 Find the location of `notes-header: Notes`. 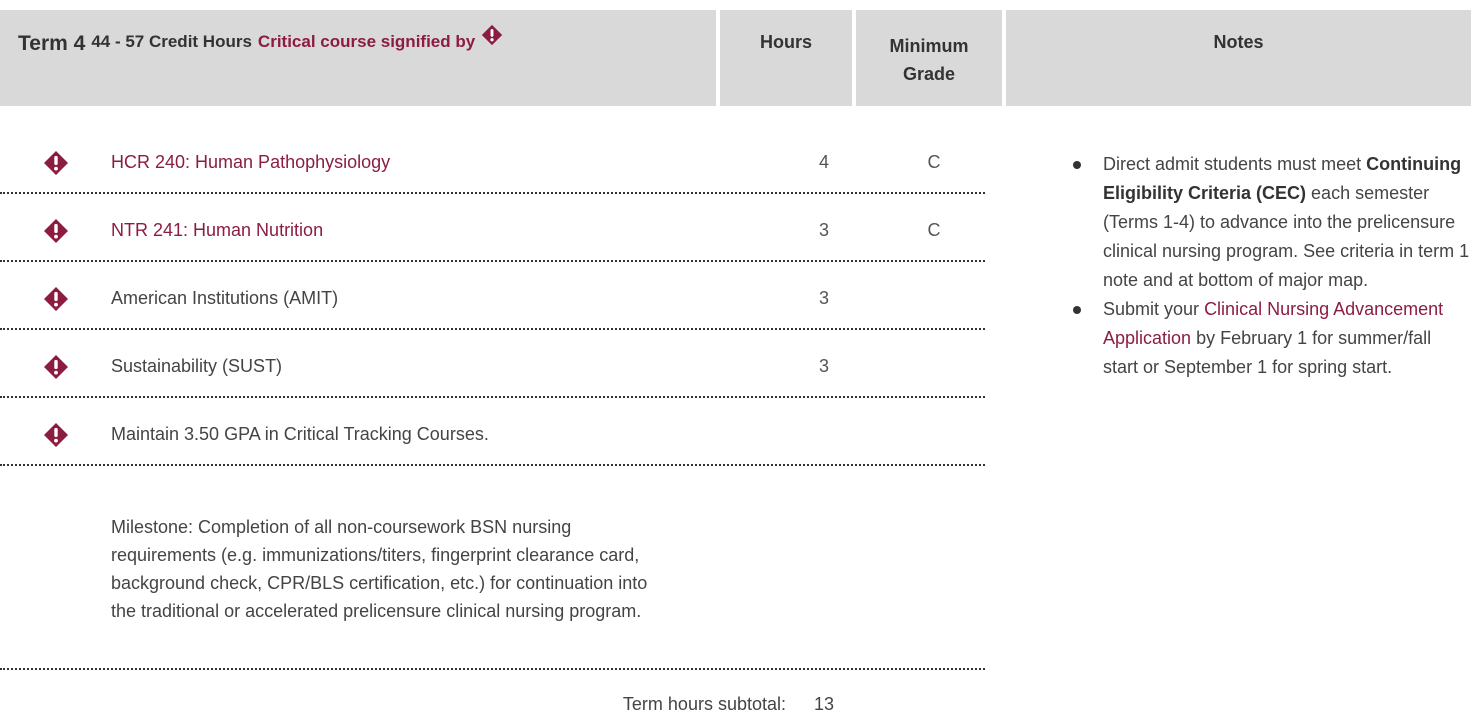

notes-header: Notes is located at coordinates (1238, 58).